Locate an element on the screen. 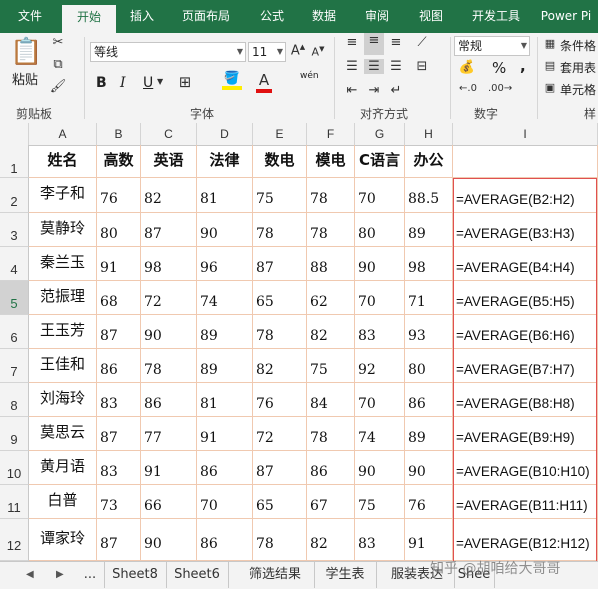 This screenshot has height=589, width=598. ribbon-tab: 开发工具 is located at coordinates (496, 16).